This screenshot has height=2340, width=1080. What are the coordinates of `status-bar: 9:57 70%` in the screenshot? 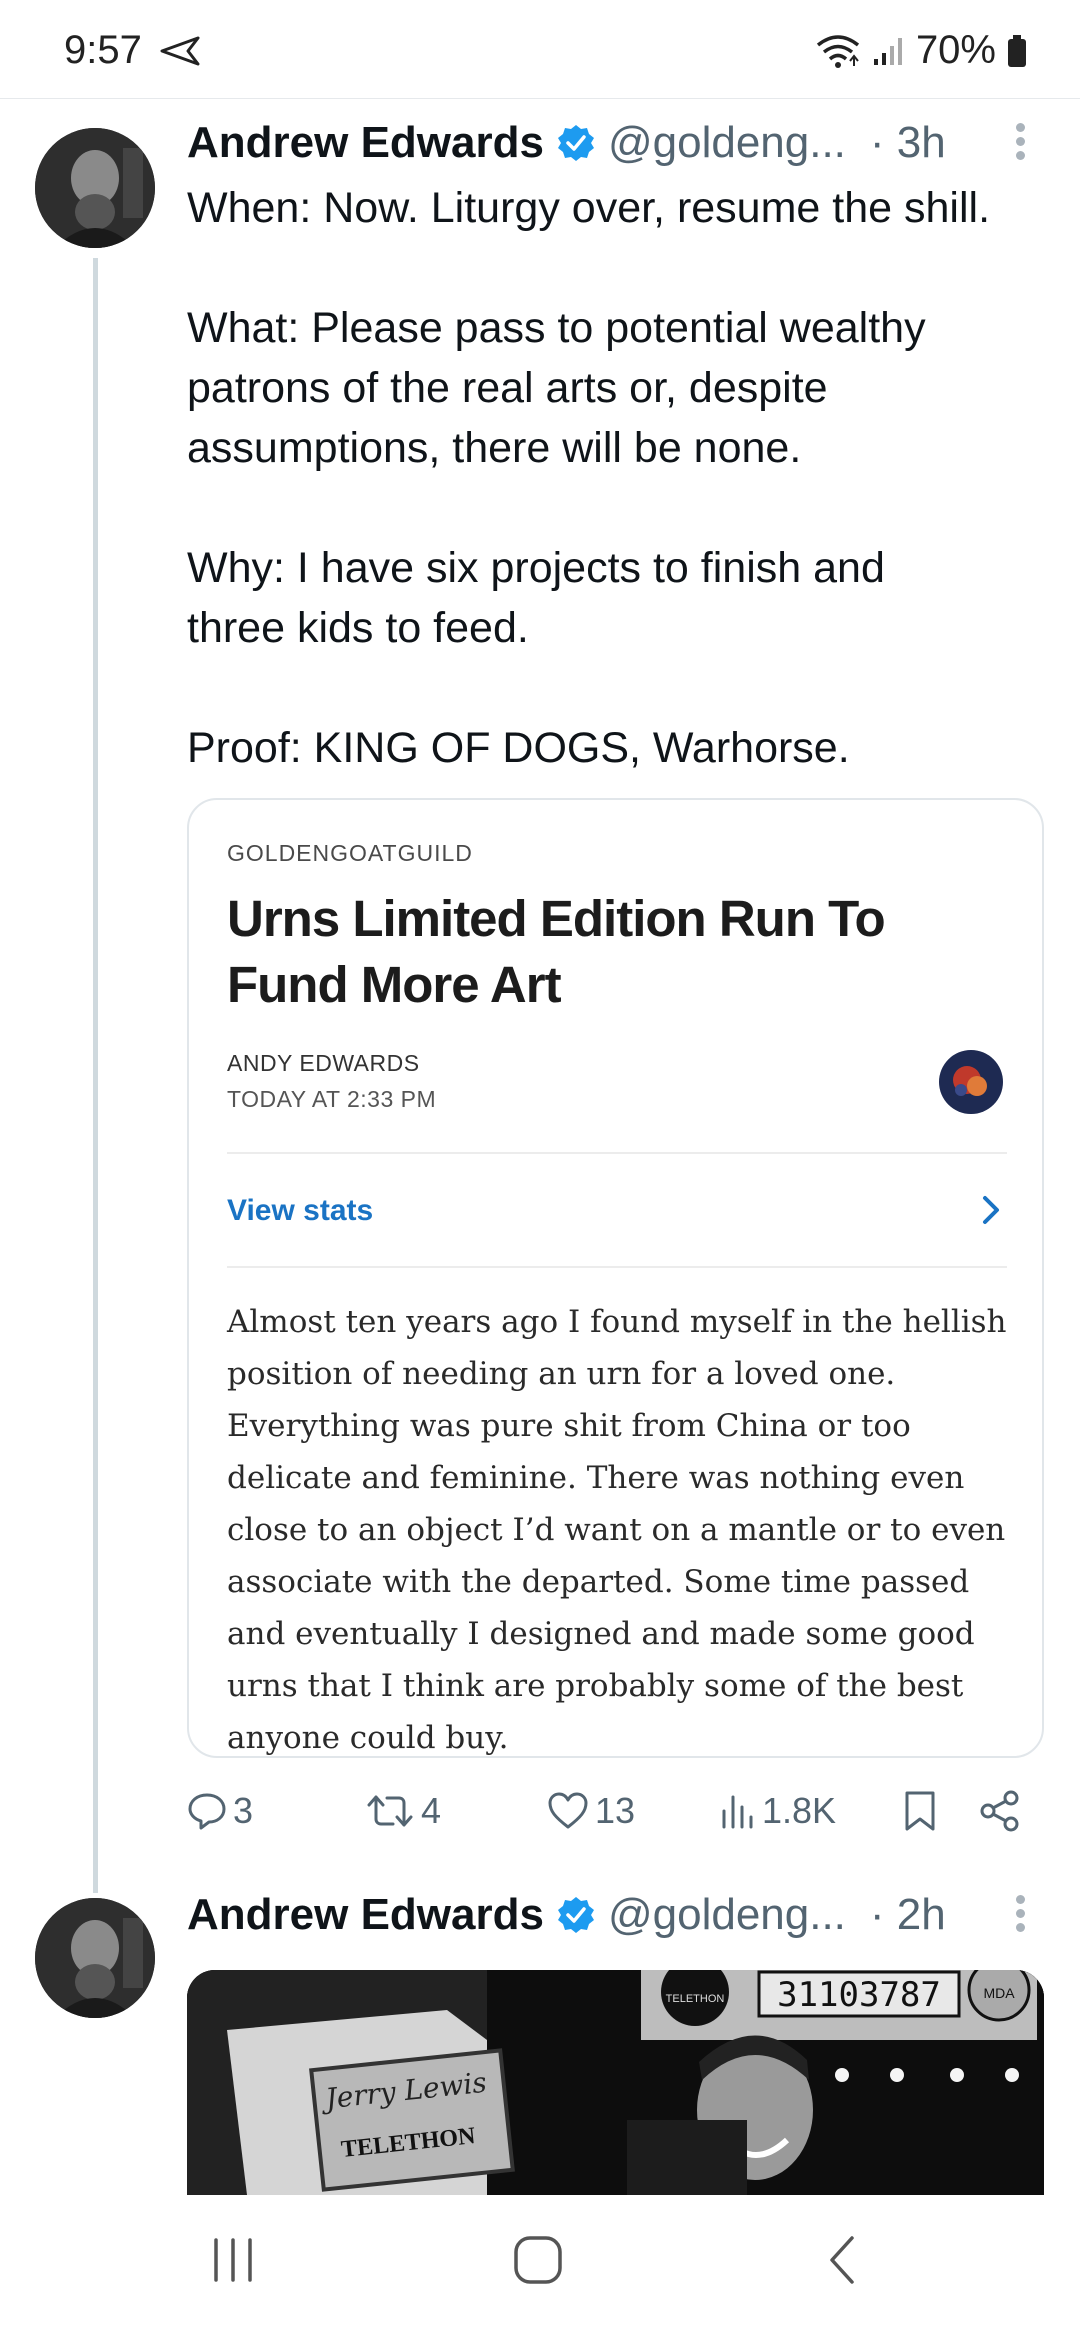 It's located at (540, 50).